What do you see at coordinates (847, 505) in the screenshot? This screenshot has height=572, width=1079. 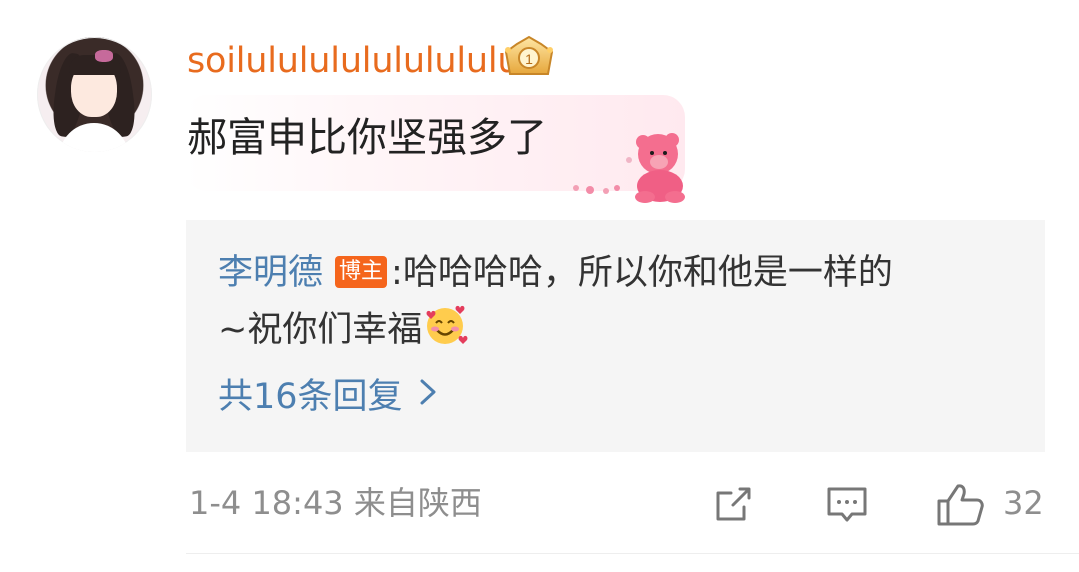 I see `comment-icon` at bounding box center [847, 505].